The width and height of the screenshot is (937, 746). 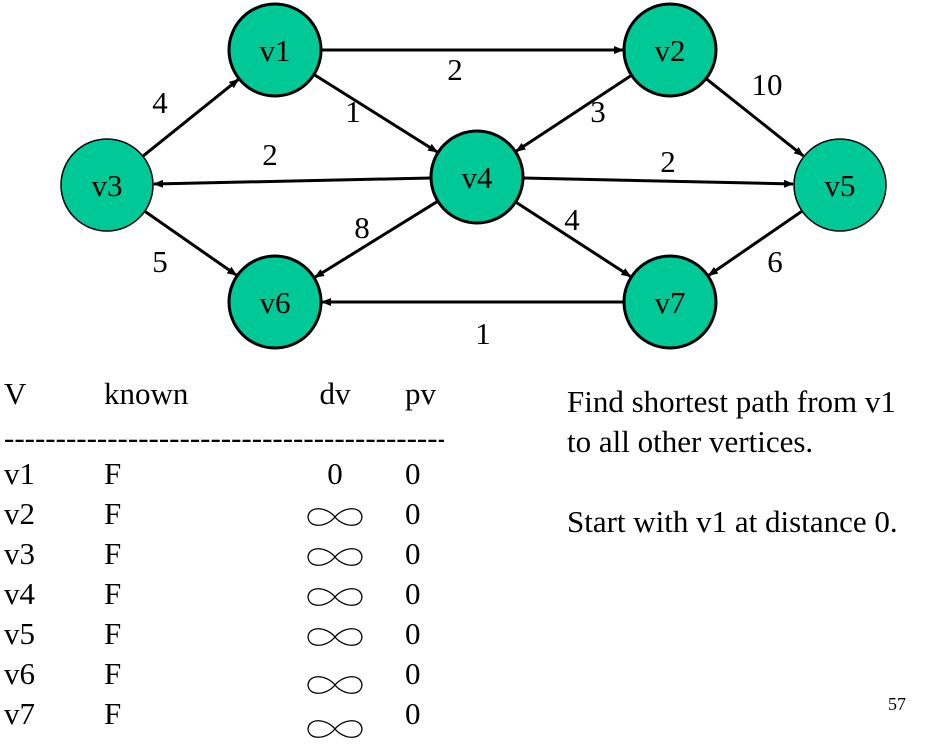 What do you see at coordinates (19, 473) in the screenshot?
I see `cell-vertex: v1` at bounding box center [19, 473].